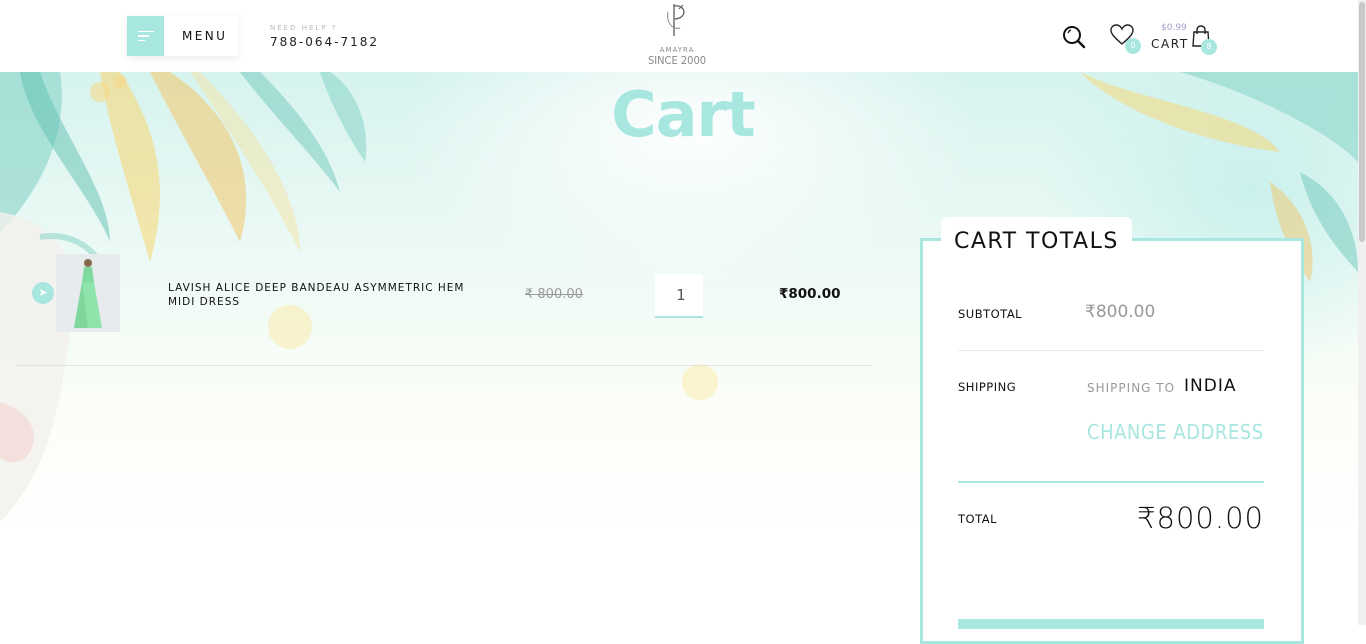 The height and width of the screenshot is (644, 1366). Describe the element at coordinates (1210, 386) in the screenshot. I see `shipping-country: INDIA` at that location.